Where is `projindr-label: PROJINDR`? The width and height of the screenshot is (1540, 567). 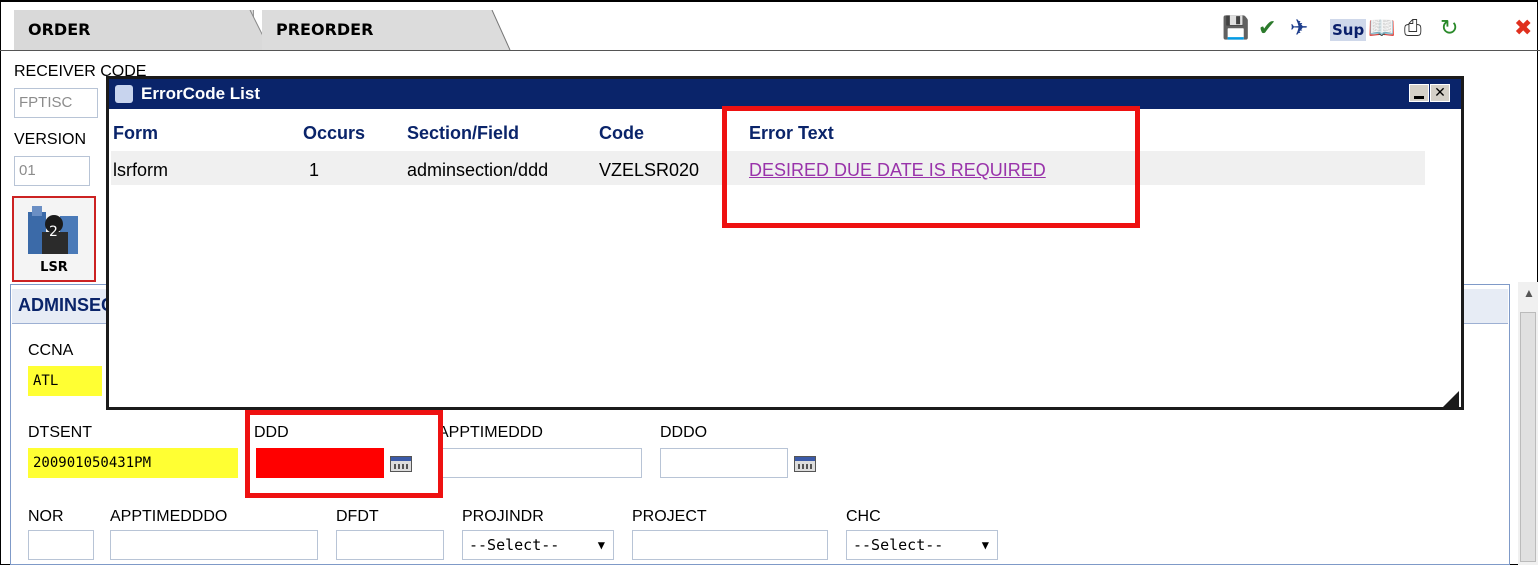 projindr-label: PROJINDR is located at coordinates (503, 516).